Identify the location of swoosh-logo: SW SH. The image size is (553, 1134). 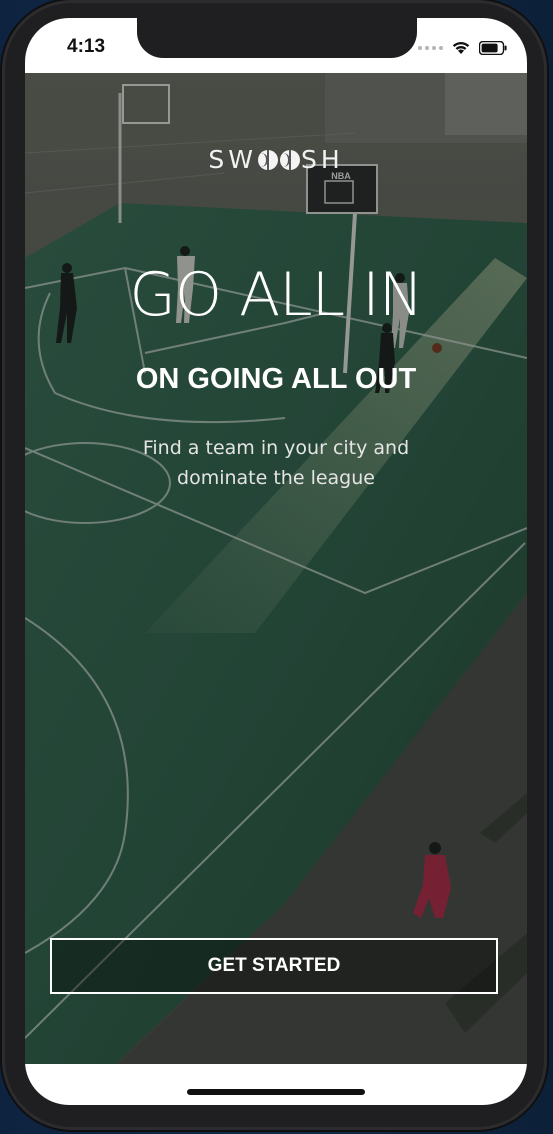
(276, 159).